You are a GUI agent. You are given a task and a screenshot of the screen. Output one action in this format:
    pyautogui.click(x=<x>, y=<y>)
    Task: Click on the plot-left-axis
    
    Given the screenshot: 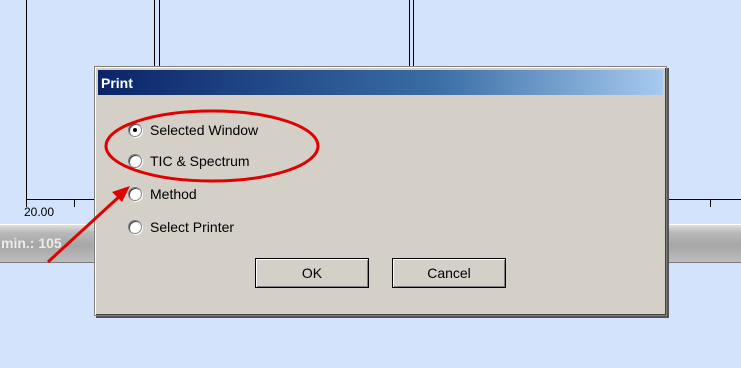 What is the action you would take?
    pyautogui.click(x=26, y=100)
    